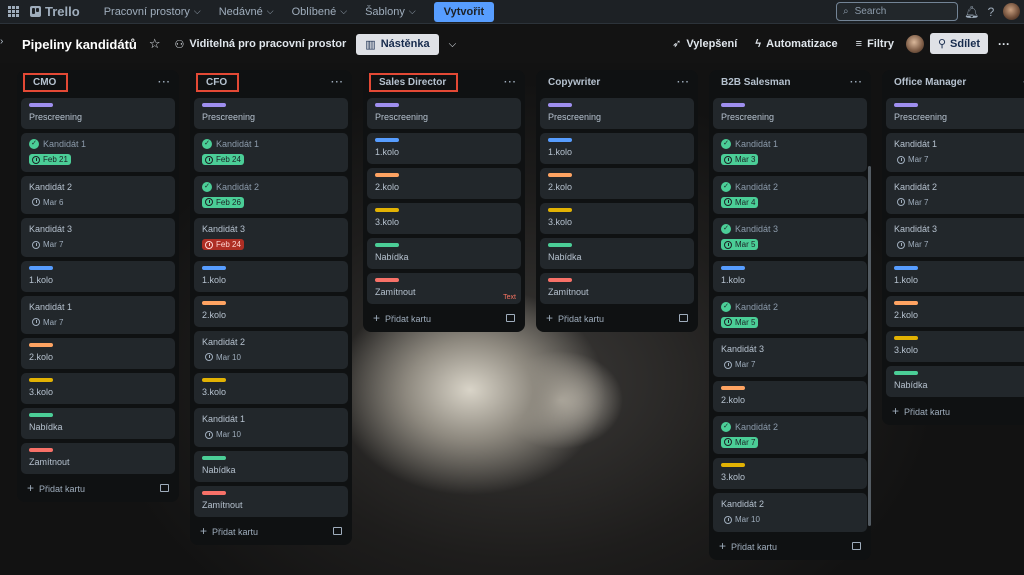  Describe the element at coordinates (14, 11) in the screenshot. I see `app-switcher-icon` at that location.